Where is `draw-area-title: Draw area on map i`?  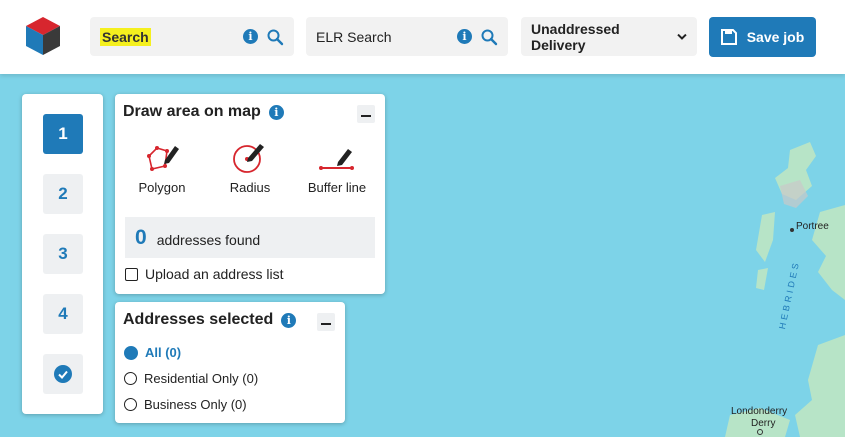 draw-area-title: Draw area on map i is located at coordinates (203, 112).